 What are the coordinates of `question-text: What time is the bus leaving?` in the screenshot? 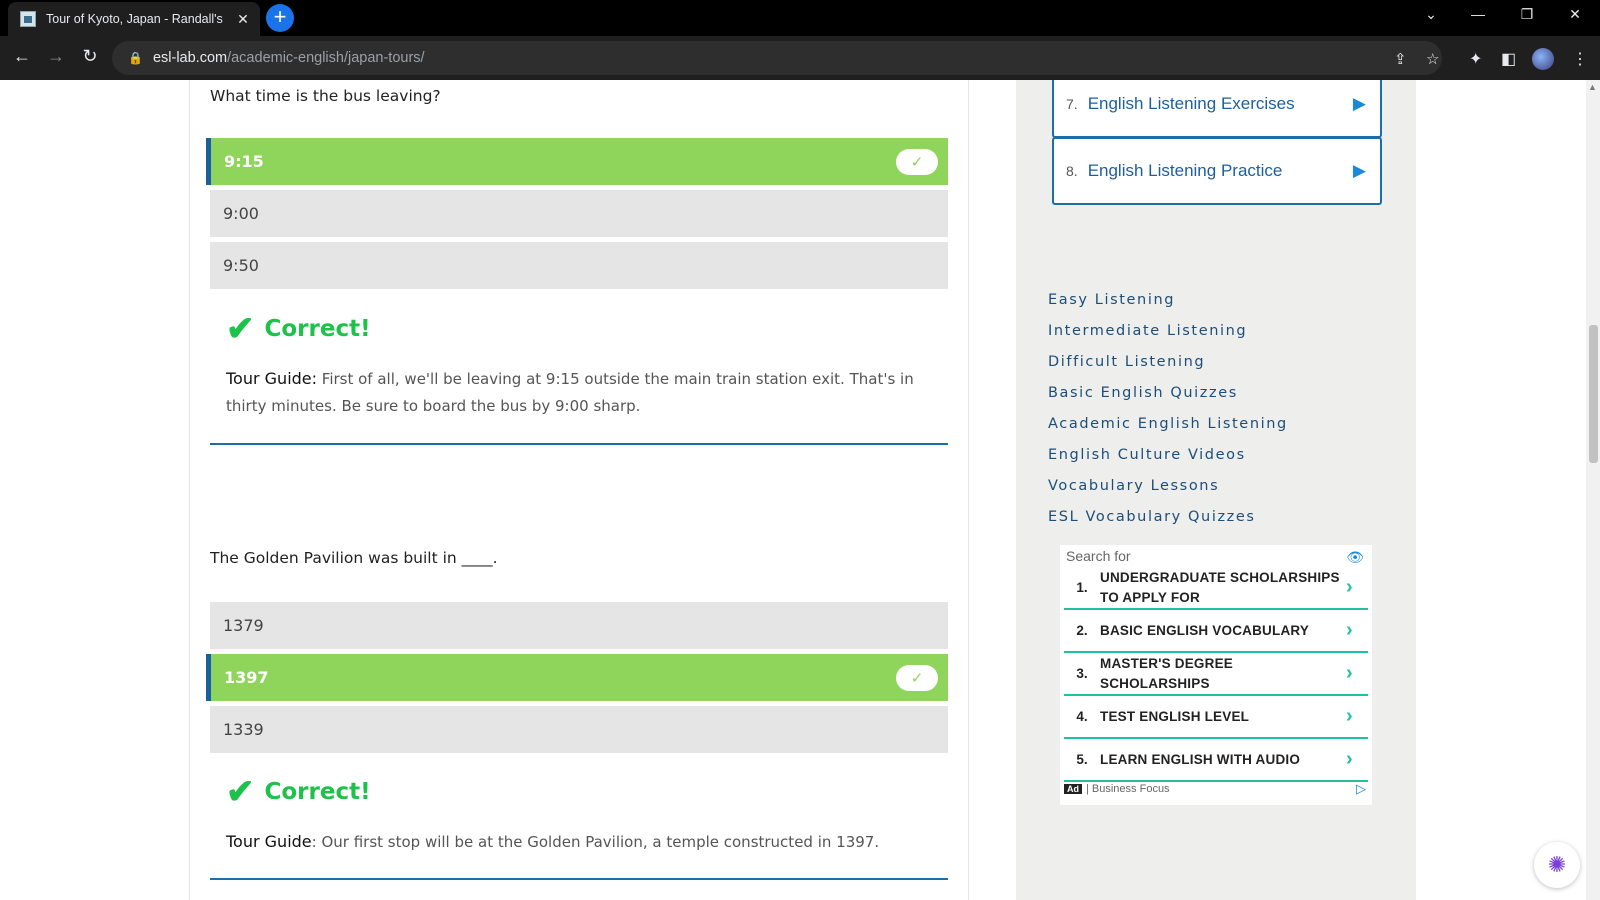 It's located at (325, 96).